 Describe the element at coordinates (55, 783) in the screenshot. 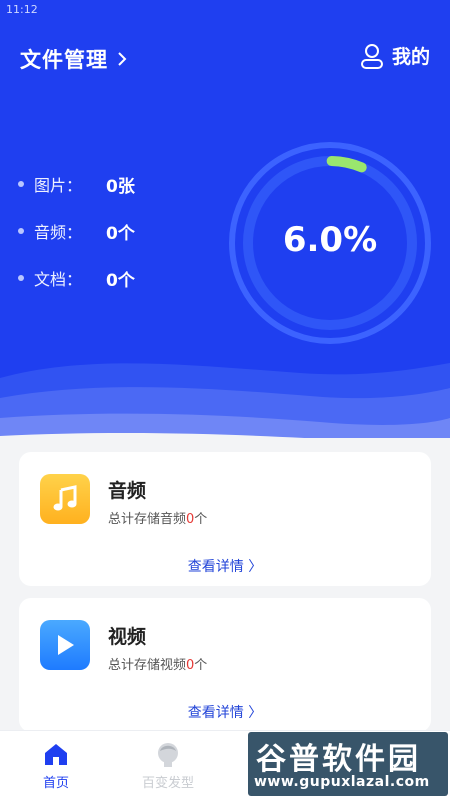

I see `tab-label: 首页` at that location.